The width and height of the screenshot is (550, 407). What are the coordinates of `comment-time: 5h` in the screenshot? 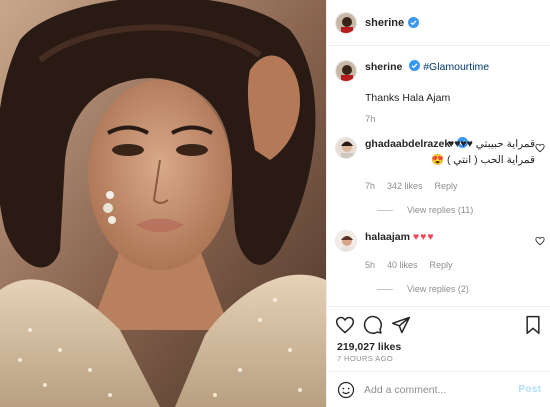 It's located at (370, 265).